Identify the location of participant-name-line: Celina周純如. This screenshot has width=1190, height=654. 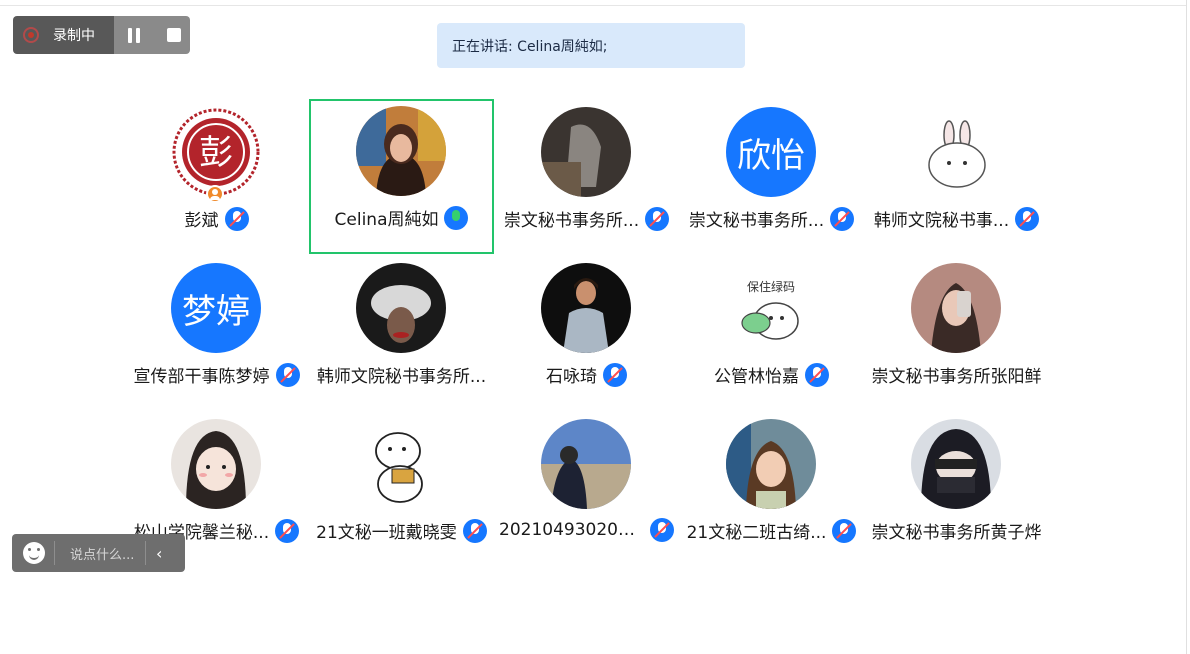
(401, 217).